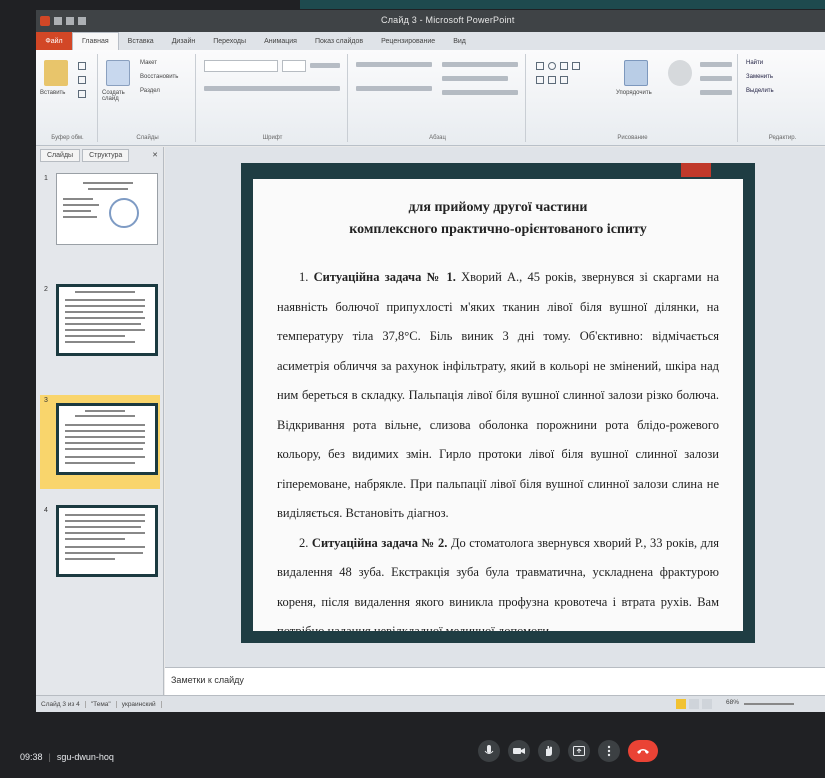 Image resolution: width=825 pixels, height=778 pixels. I want to click on tab-view: Вид, so click(459, 41).